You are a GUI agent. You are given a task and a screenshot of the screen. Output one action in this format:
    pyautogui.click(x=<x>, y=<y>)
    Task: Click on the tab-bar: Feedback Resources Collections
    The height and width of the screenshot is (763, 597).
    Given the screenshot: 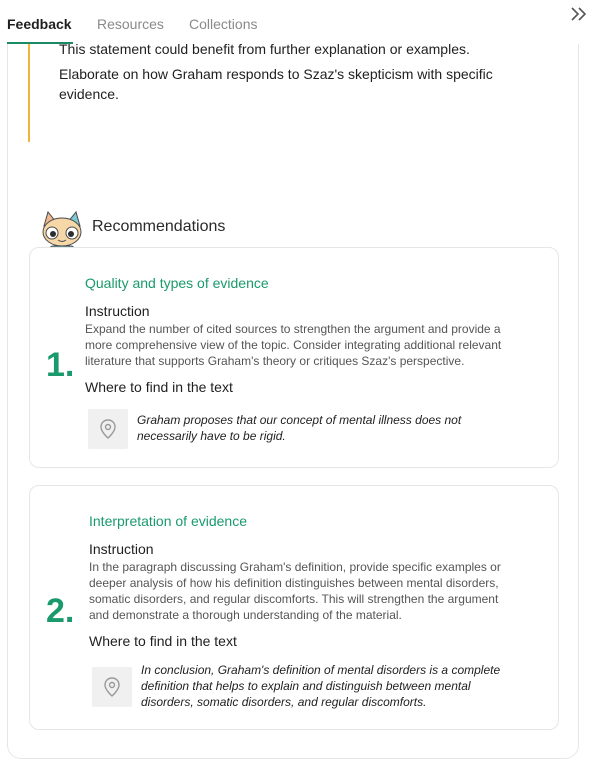 What is the action you would take?
    pyautogui.click(x=298, y=22)
    